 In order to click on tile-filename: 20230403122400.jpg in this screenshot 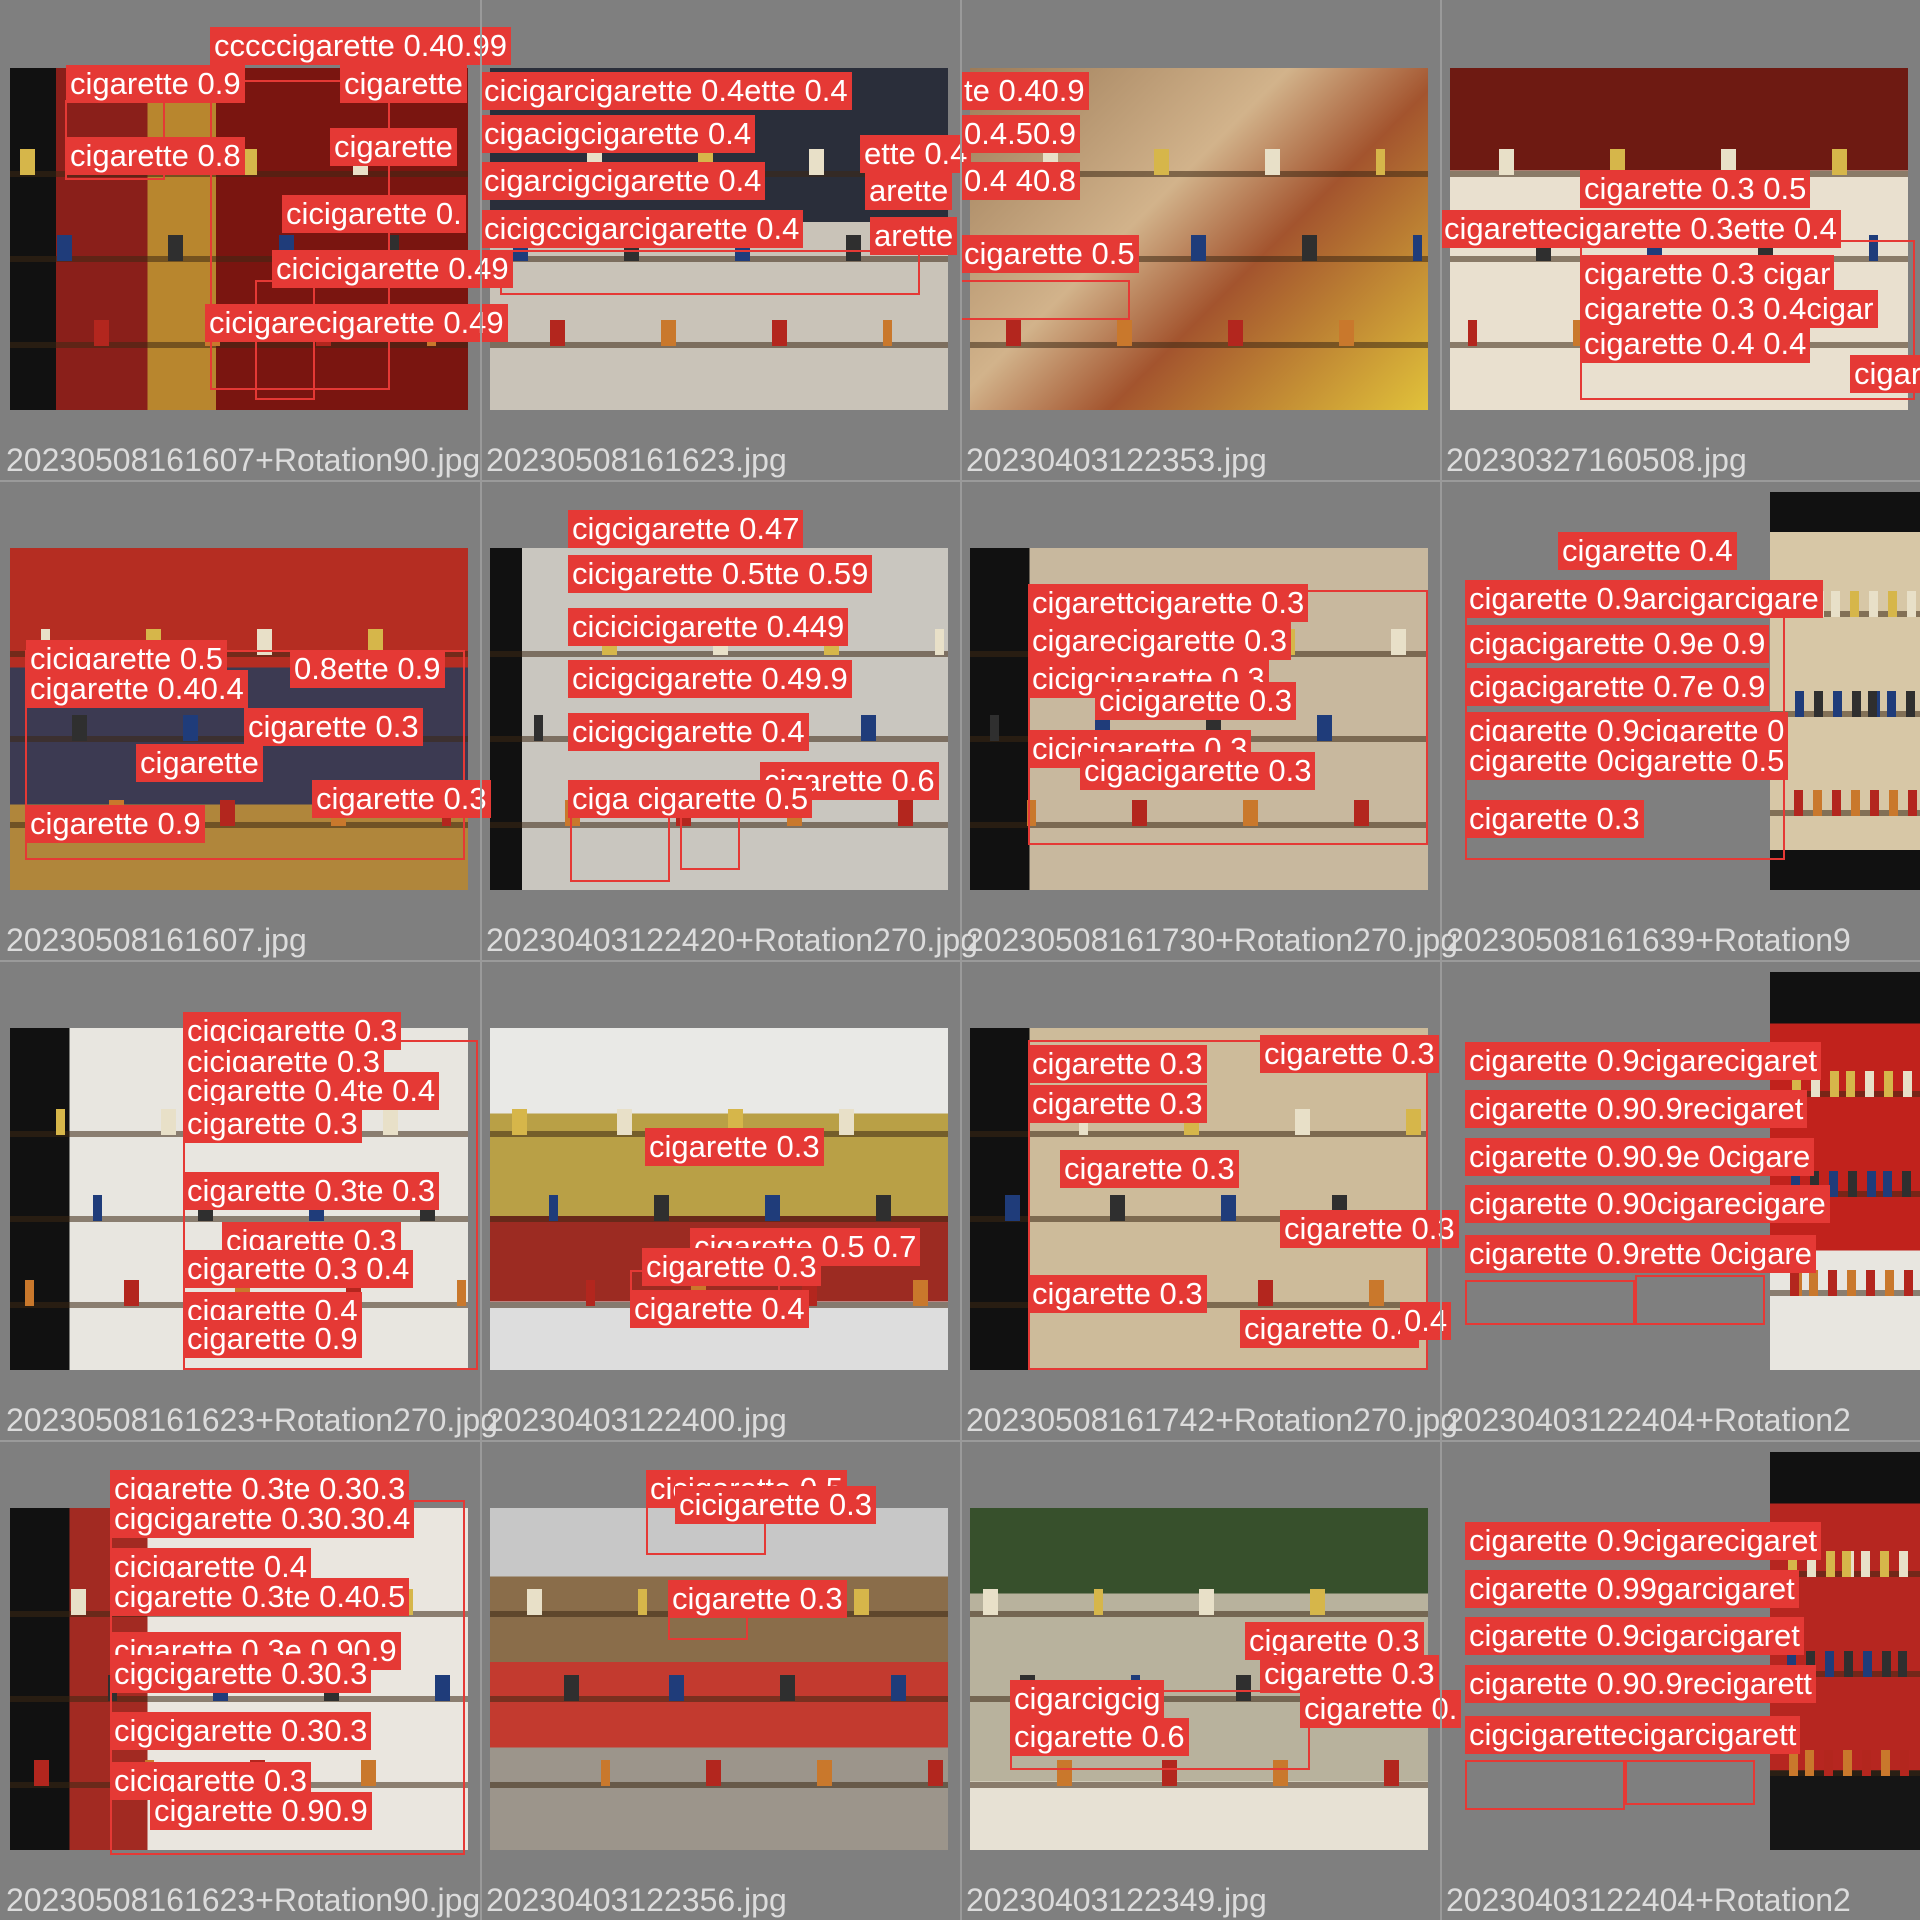, I will do `click(636, 1420)`.